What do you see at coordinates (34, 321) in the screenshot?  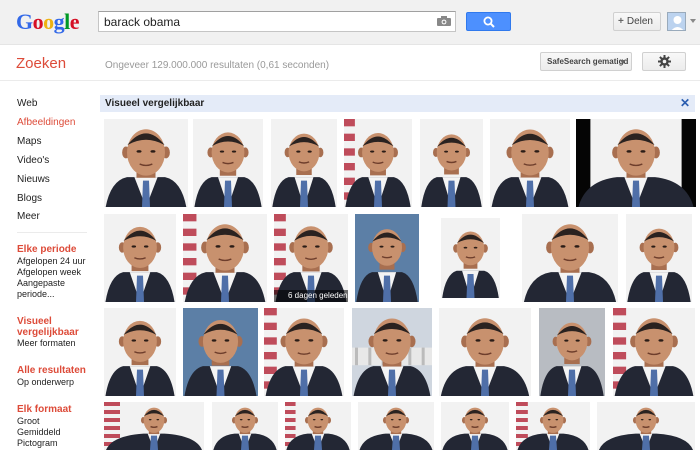 I see `filter-heading-similar-1: Visueel` at bounding box center [34, 321].